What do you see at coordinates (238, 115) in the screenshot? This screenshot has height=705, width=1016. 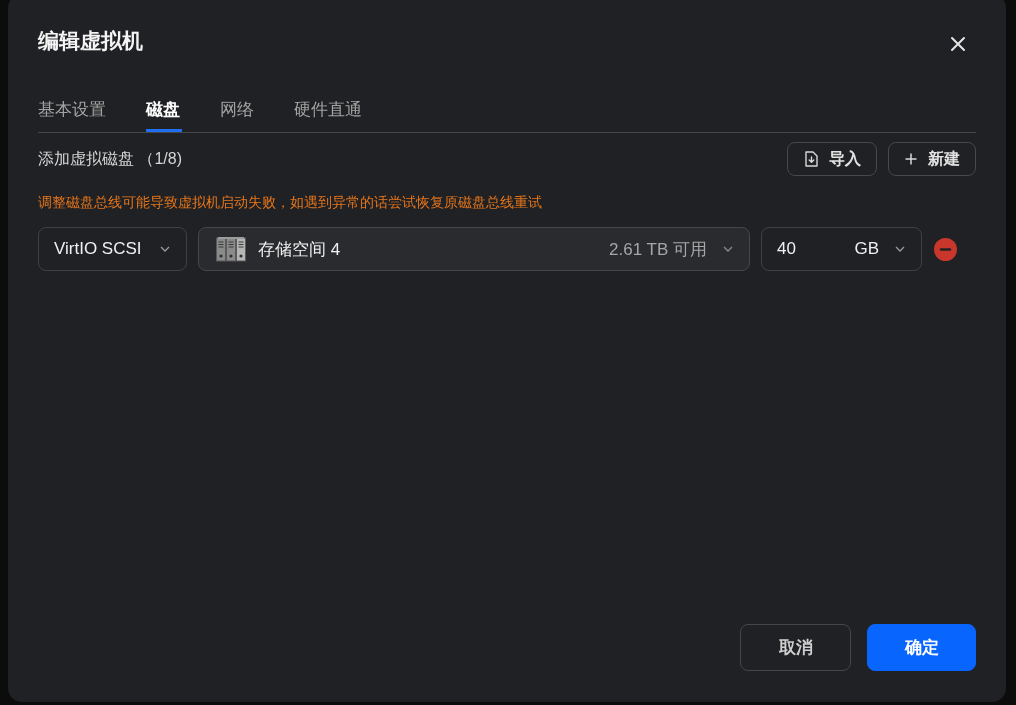 I see `tab: 网络` at bounding box center [238, 115].